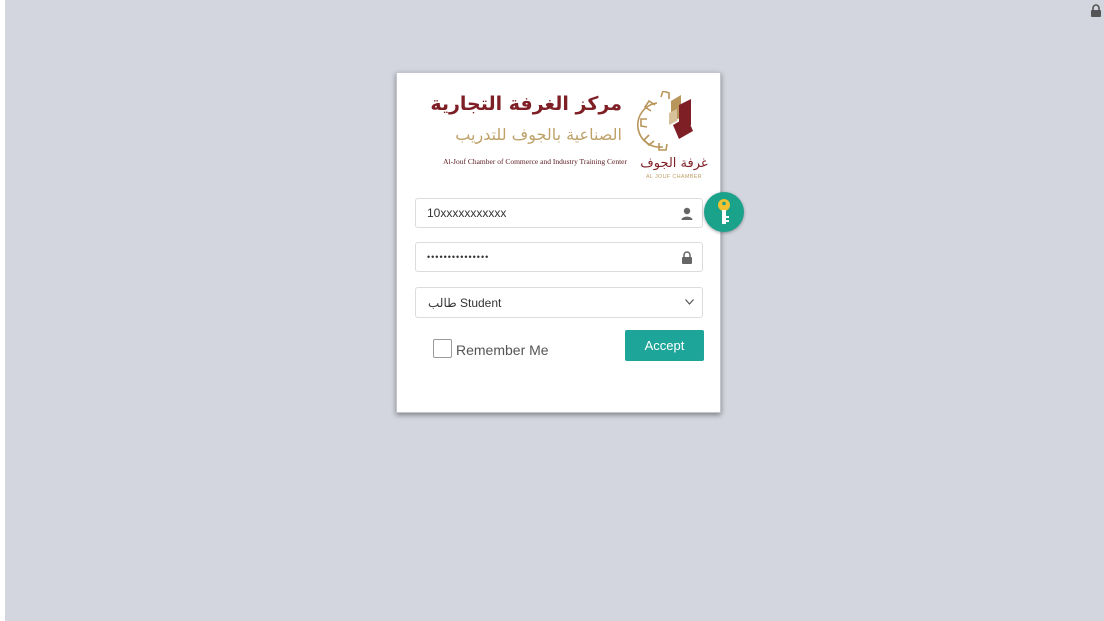 The image size is (1104, 621). I want to click on user-type-selected: طالب Student, so click(465, 303).